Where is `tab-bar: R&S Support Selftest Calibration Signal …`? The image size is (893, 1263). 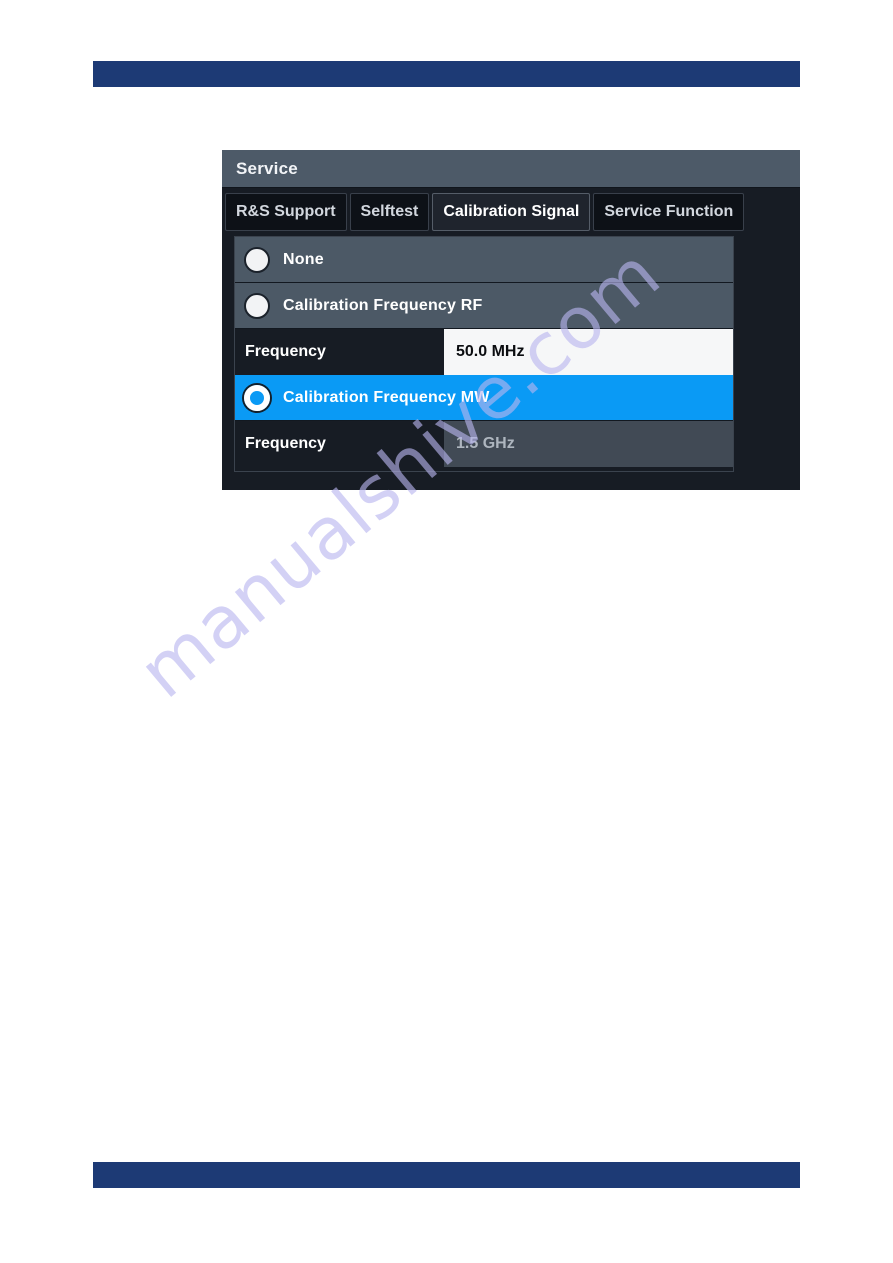
tab-bar: R&S Support Selftest Calibration Signal … is located at coordinates (486, 212).